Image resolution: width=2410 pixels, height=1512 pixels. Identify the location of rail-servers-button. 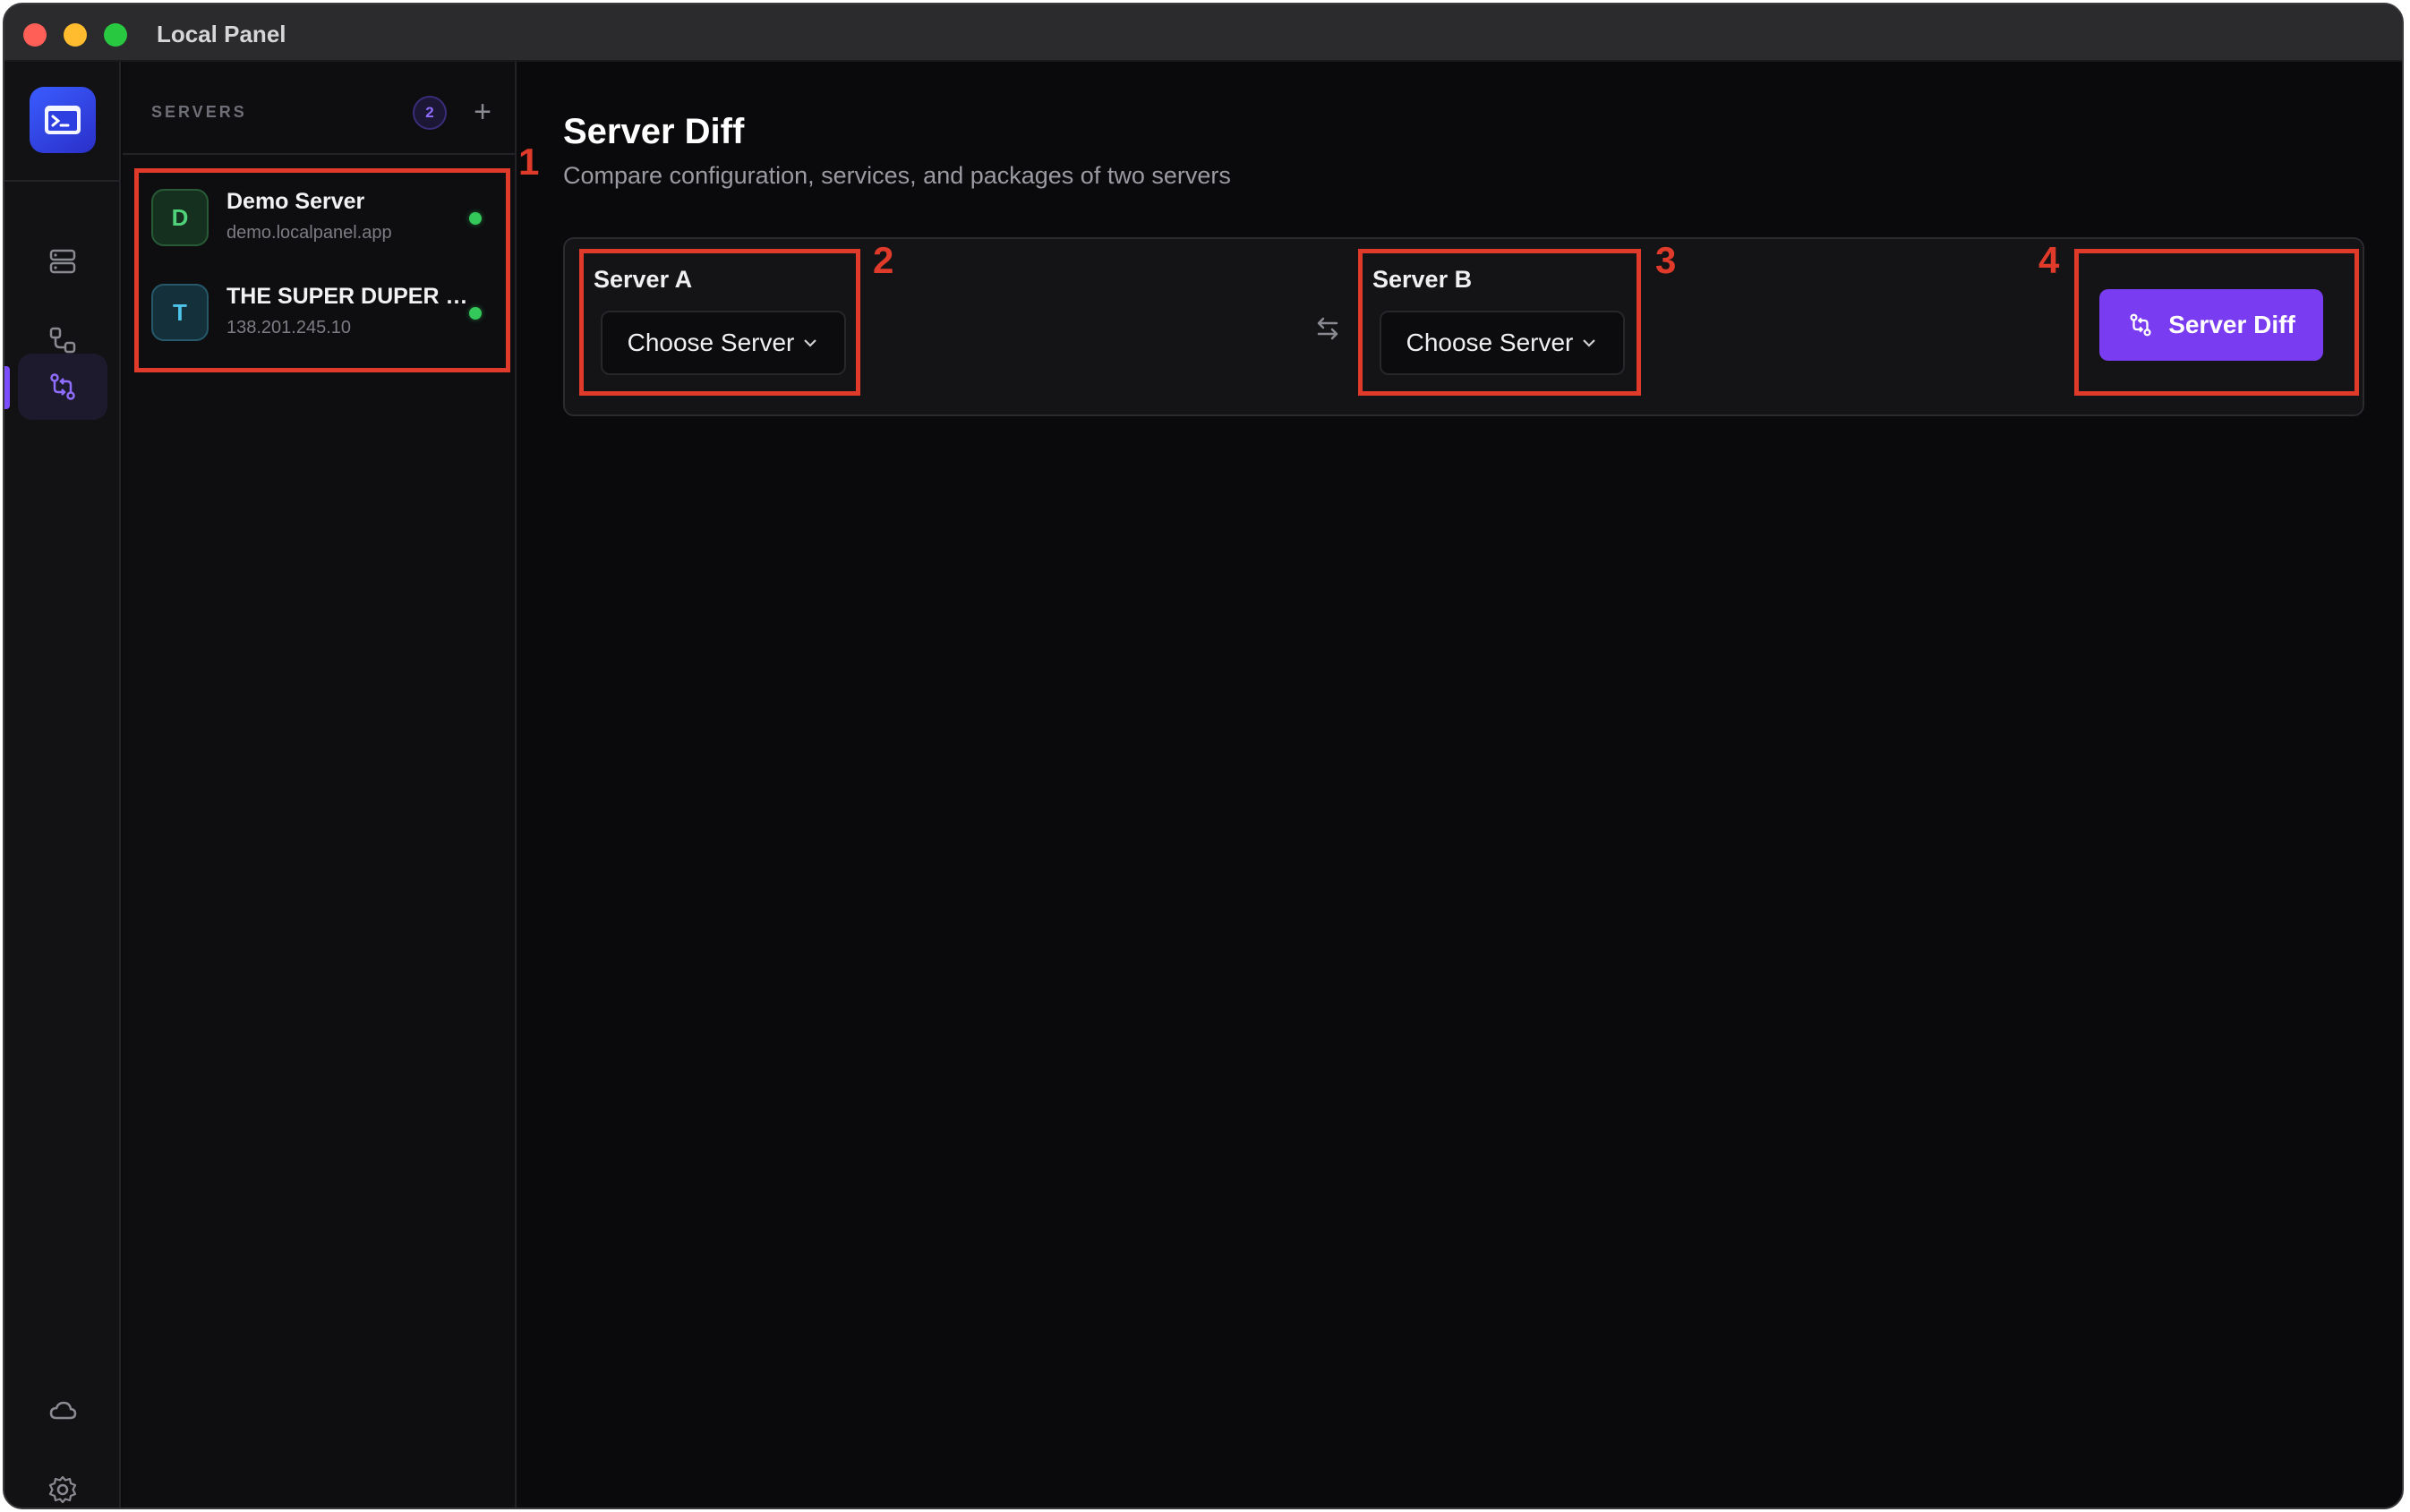
(62, 261).